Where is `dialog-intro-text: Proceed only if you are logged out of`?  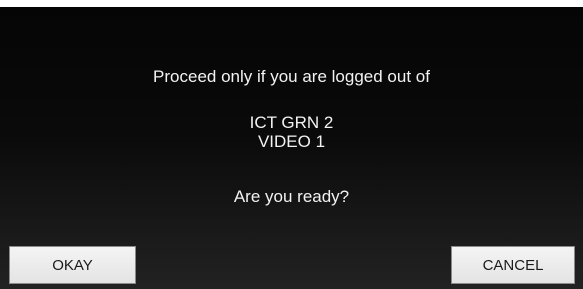 dialog-intro-text: Proceed only if you are logged out of is located at coordinates (291, 76).